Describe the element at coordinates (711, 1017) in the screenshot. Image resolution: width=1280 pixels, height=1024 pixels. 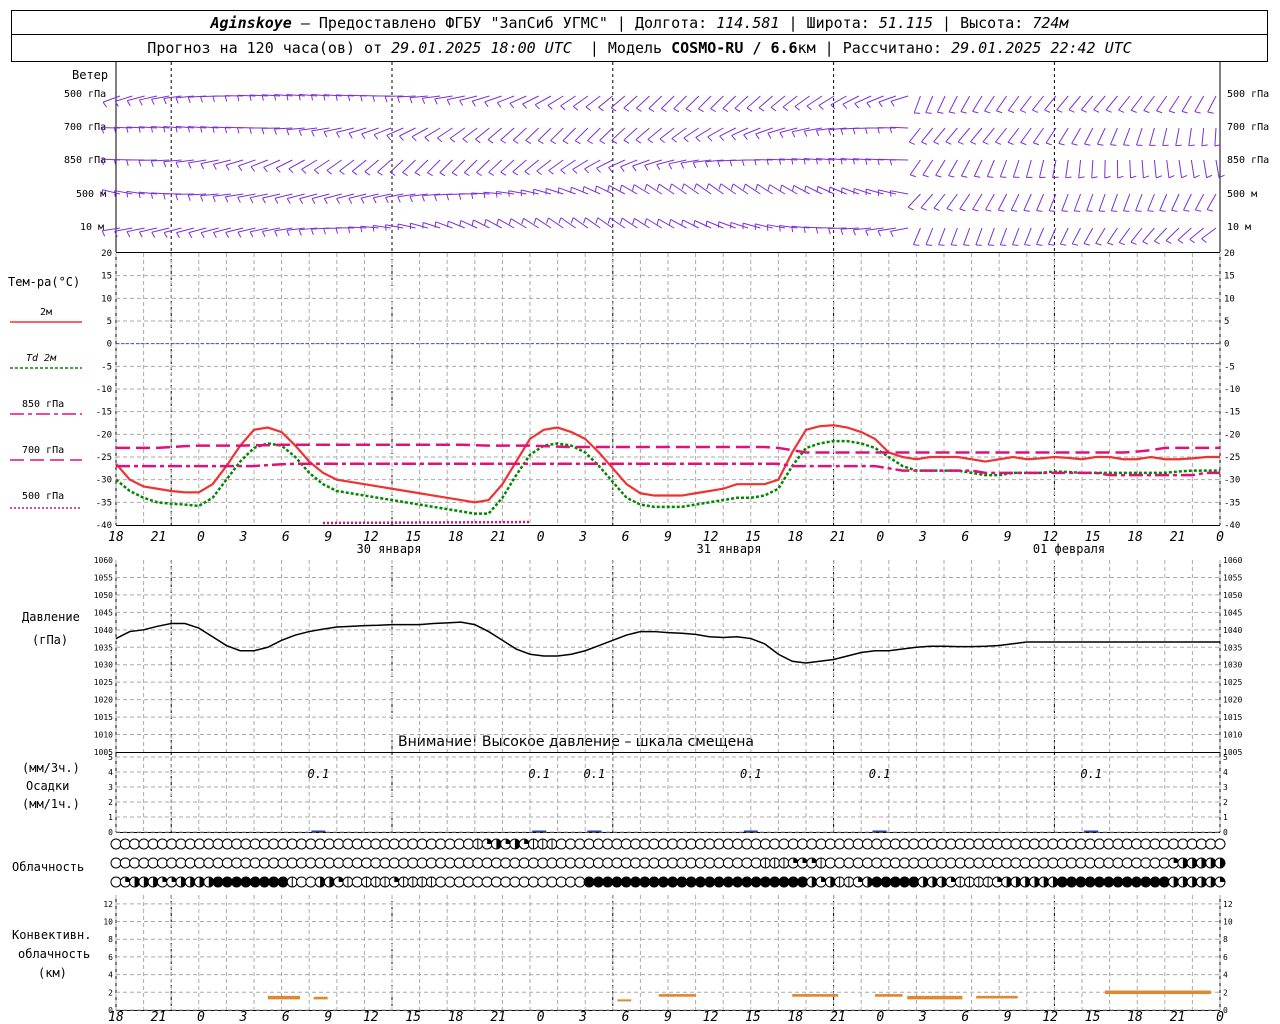
I see `hour-tick-label: 12` at that location.